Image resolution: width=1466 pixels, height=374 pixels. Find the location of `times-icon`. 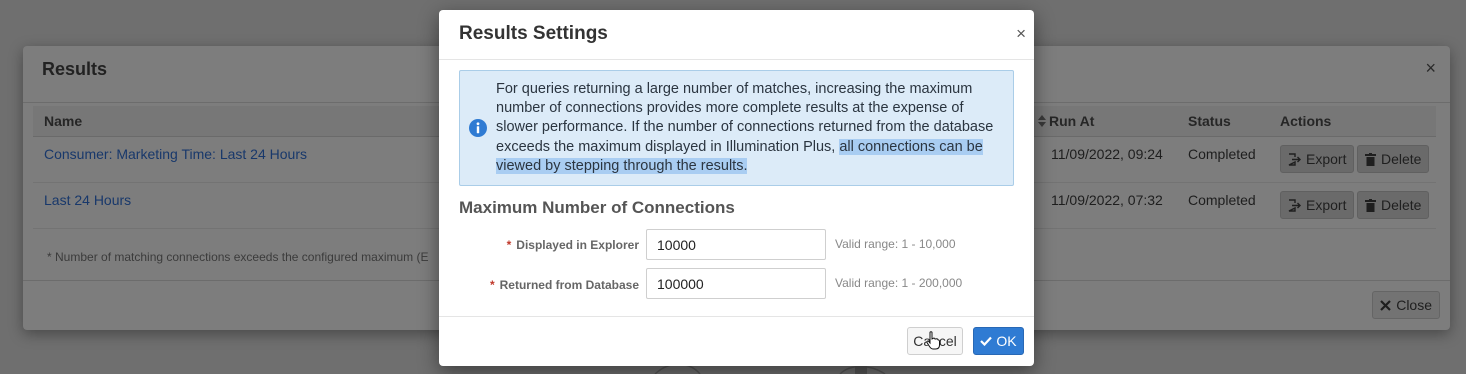

times-icon is located at coordinates (1385, 305).